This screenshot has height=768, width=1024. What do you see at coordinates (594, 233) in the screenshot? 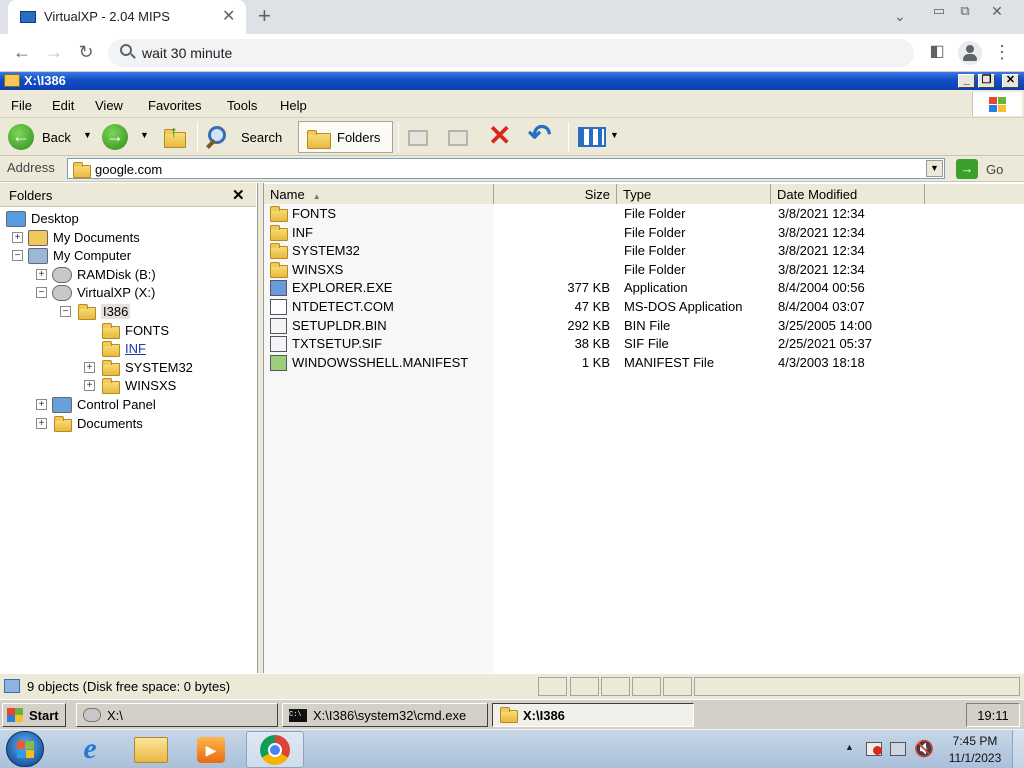
I see `file-row: INF File Folder 3/8/2021 12:34` at bounding box center [594, 233].